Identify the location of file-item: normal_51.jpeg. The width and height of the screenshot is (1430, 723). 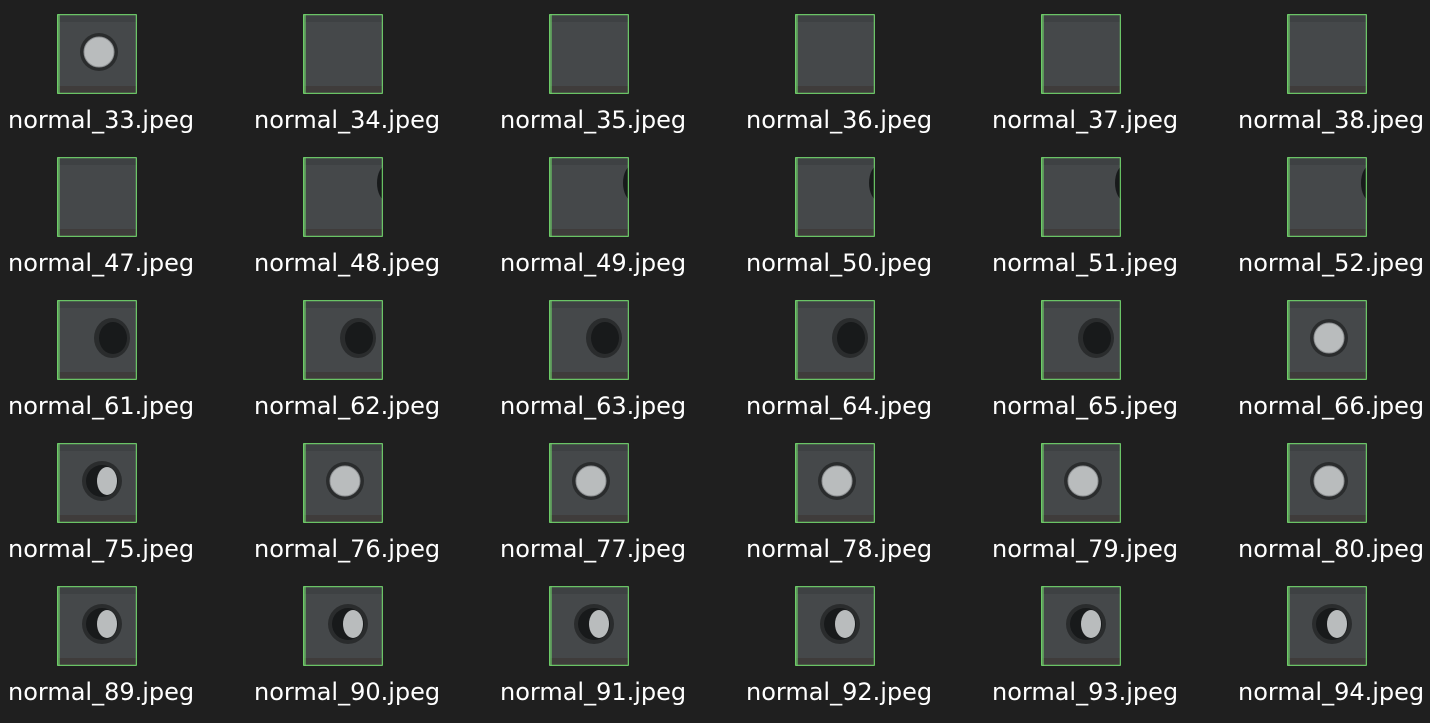
(1092, 227).